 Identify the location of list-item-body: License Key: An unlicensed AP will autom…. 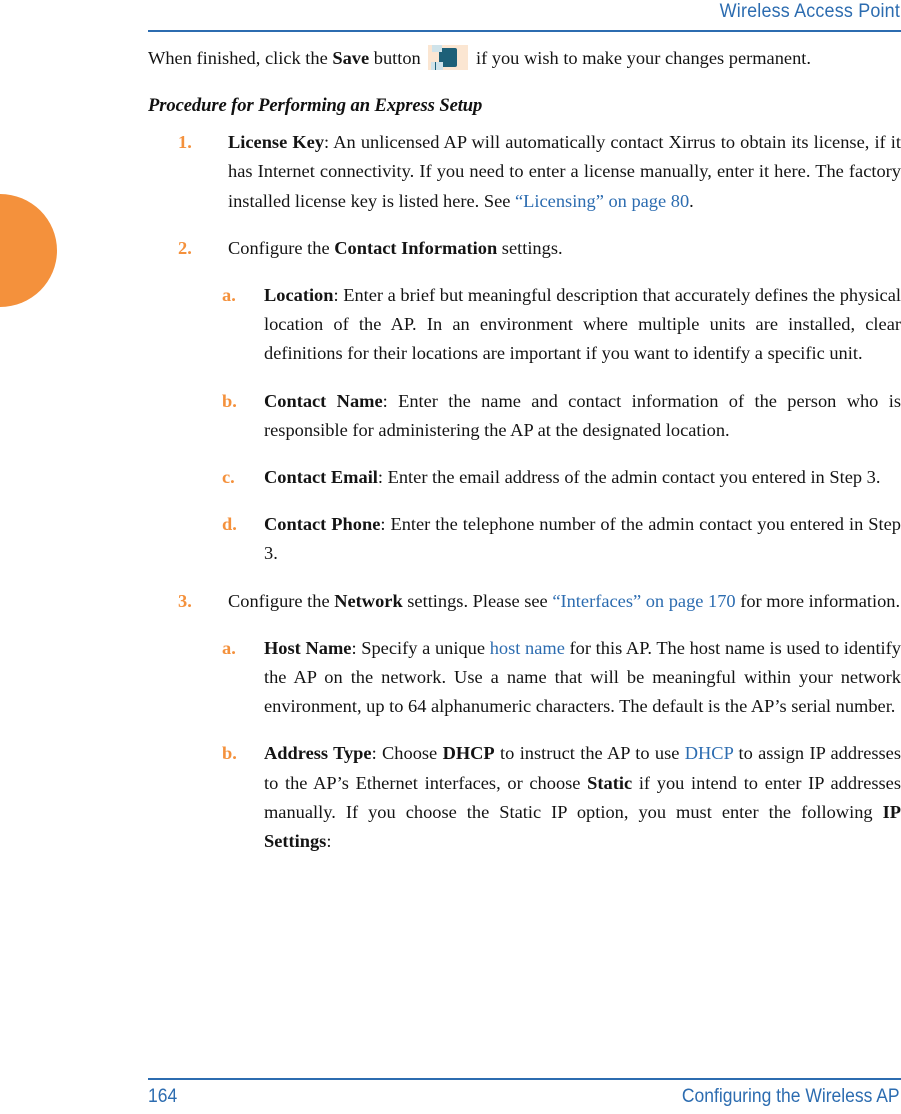
(564, 172).